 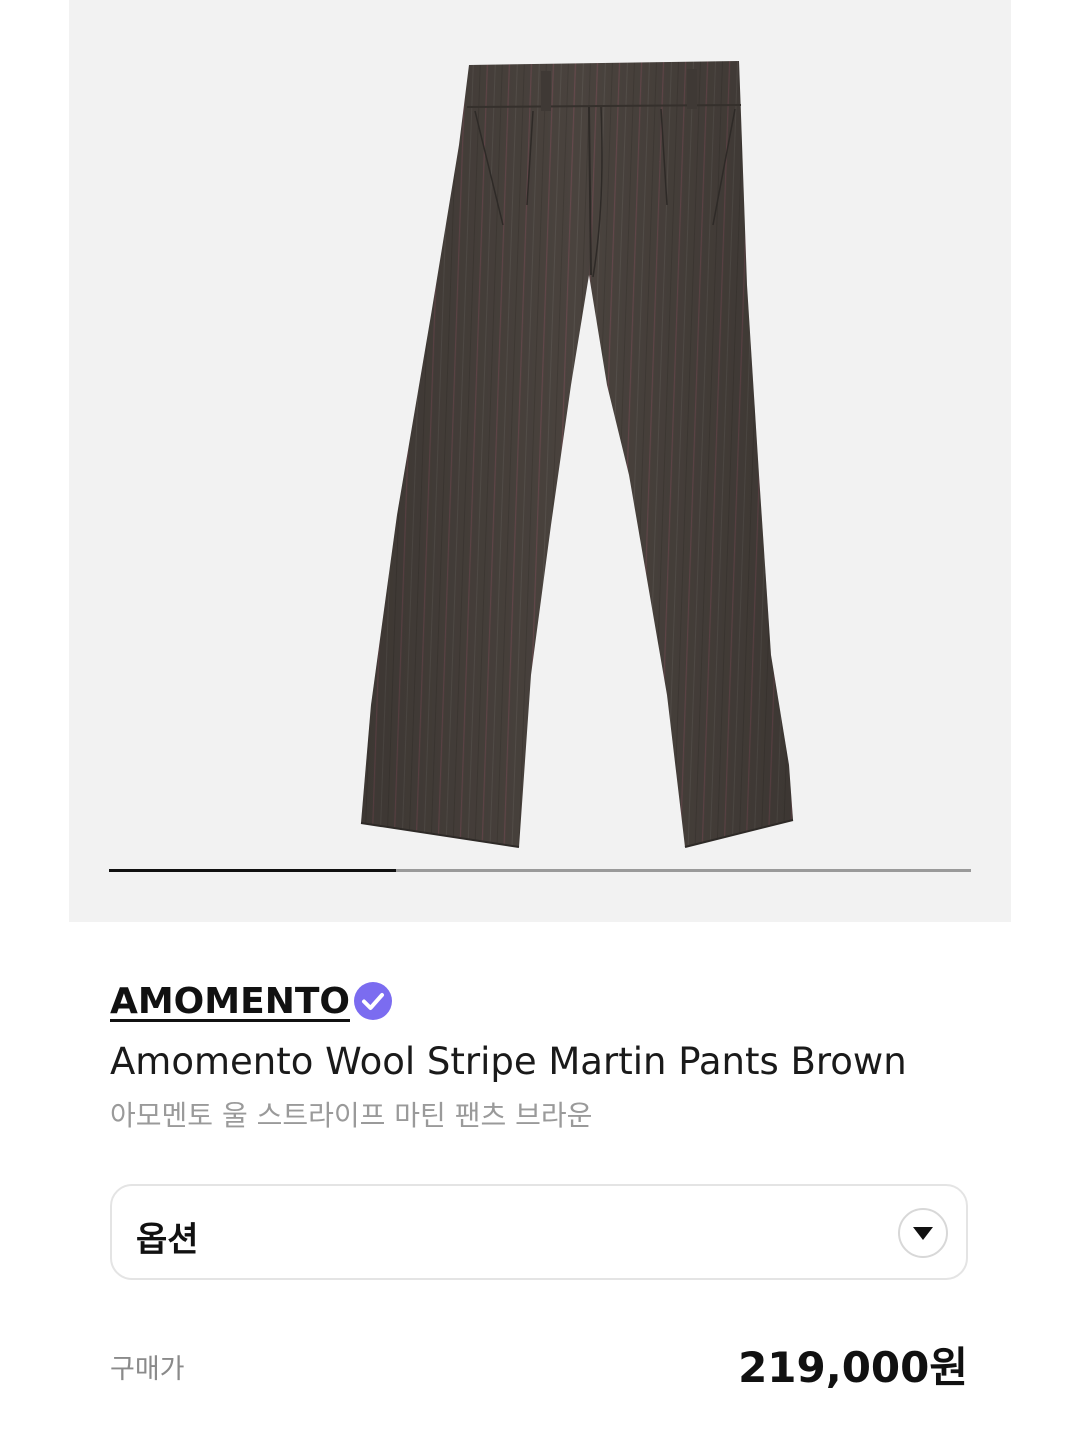 I want to click on option-dropdown-button, so click(x=923, y=1233).